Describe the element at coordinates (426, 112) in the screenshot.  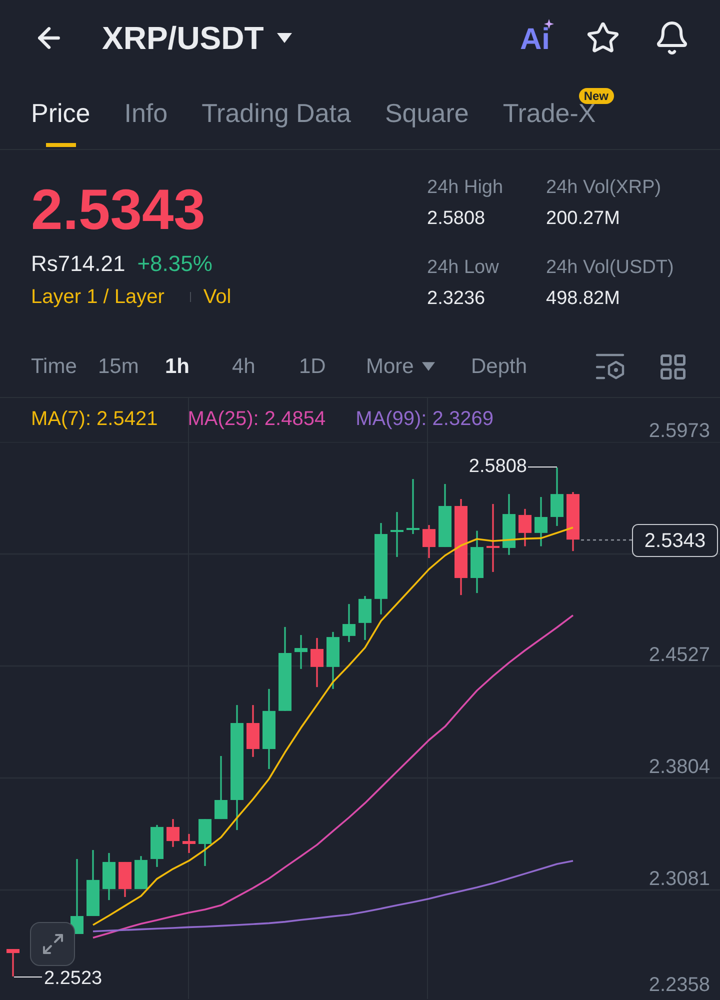
I see `tab: Square` at that location.